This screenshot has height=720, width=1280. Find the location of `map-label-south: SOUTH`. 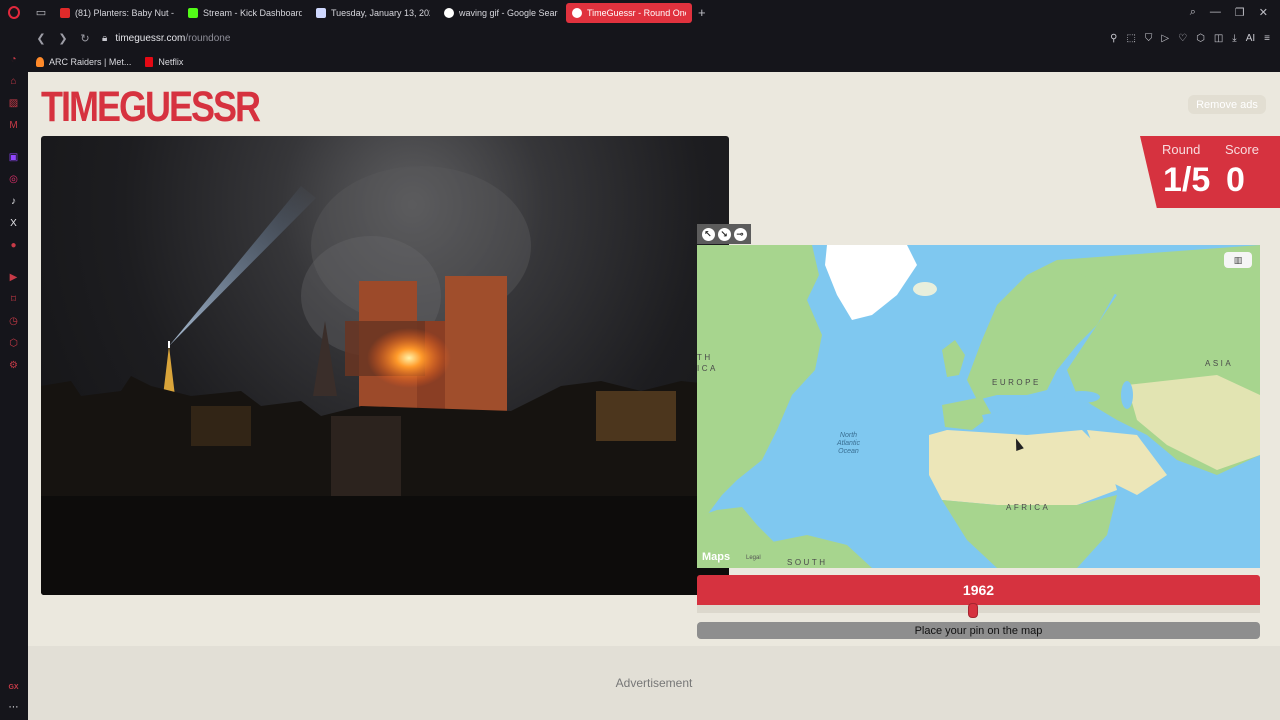

map-label-south: SOUTH is located at coordinates (807, 562).